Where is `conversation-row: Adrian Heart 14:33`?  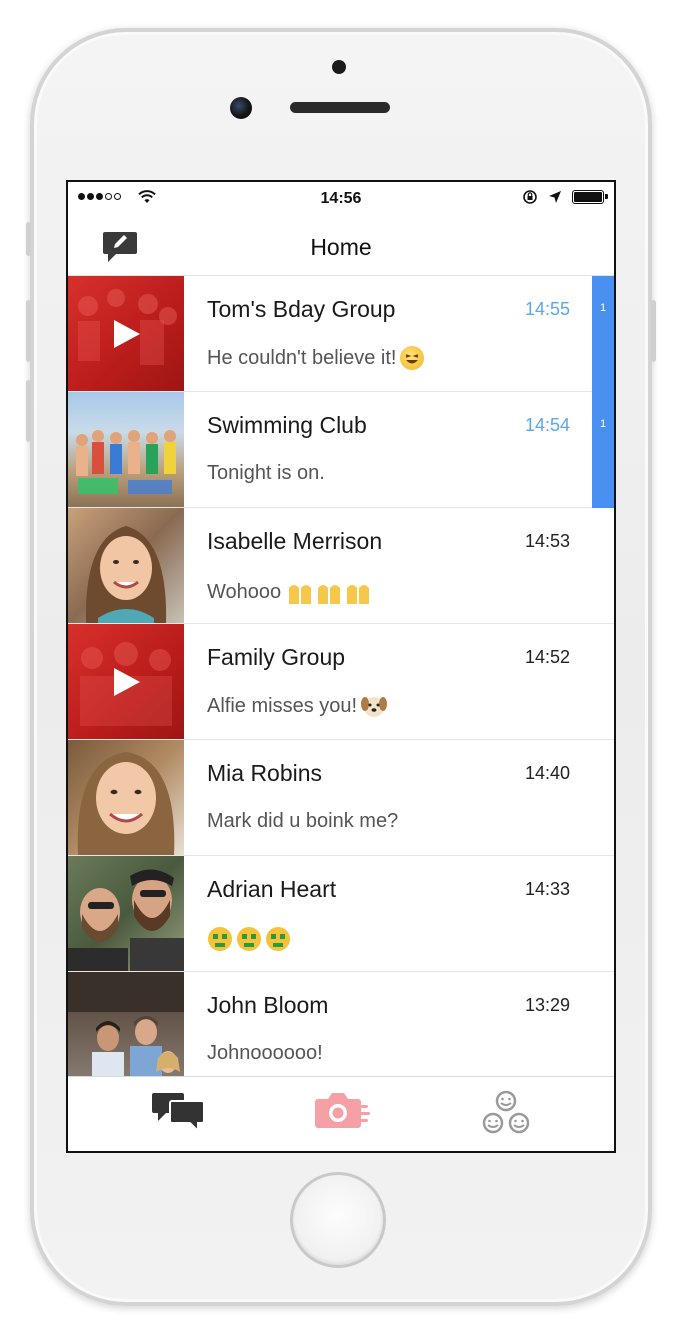
conversation-row: Adrian Heart 14:33 is located at coordinates (341, 914).